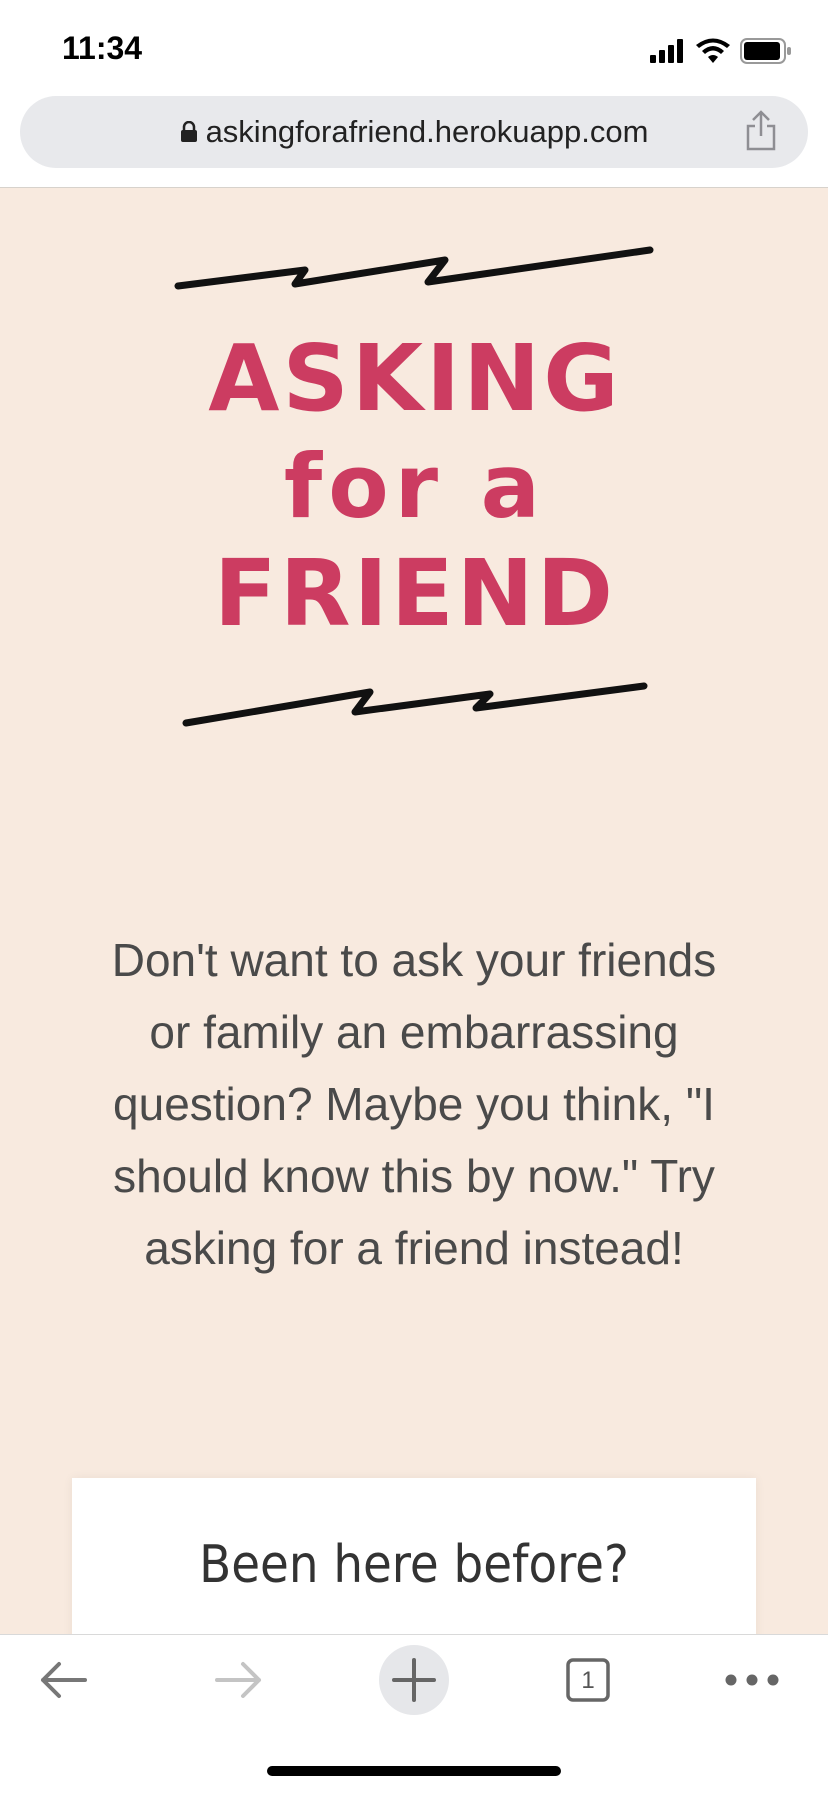 This screenshot has width=828, height=1793. I want to click on address-bar: askingforafriend.herokuapp.com, so click(414, 132).